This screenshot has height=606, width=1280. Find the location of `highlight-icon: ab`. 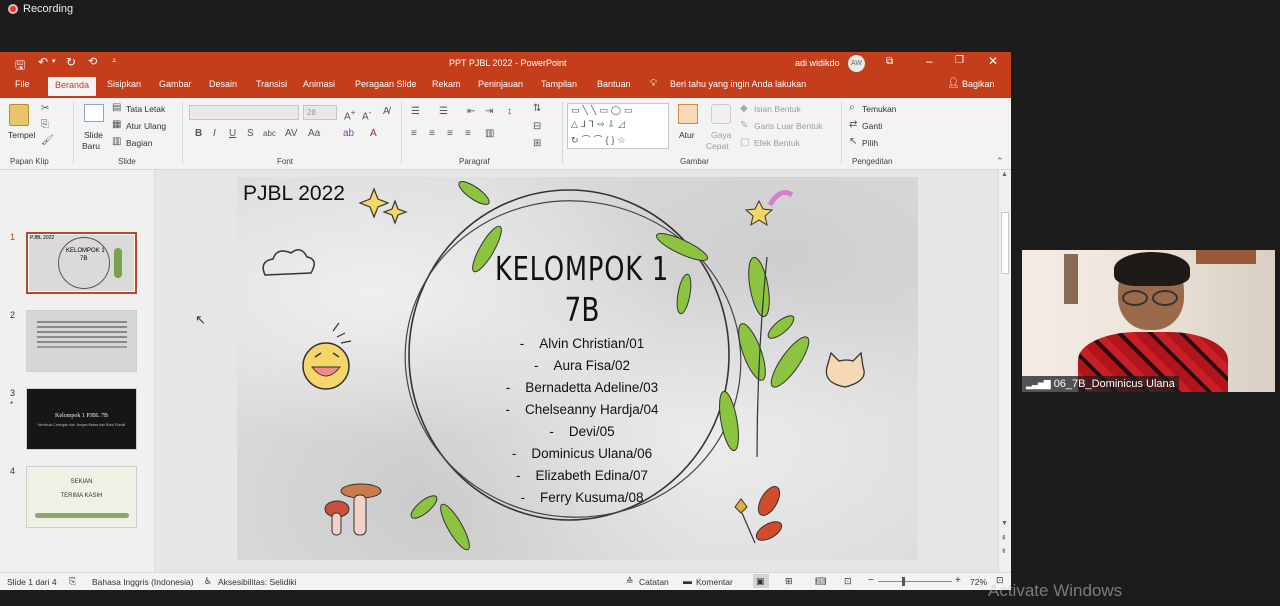

highlight-icon: ab is located at coordinates (348, 134).